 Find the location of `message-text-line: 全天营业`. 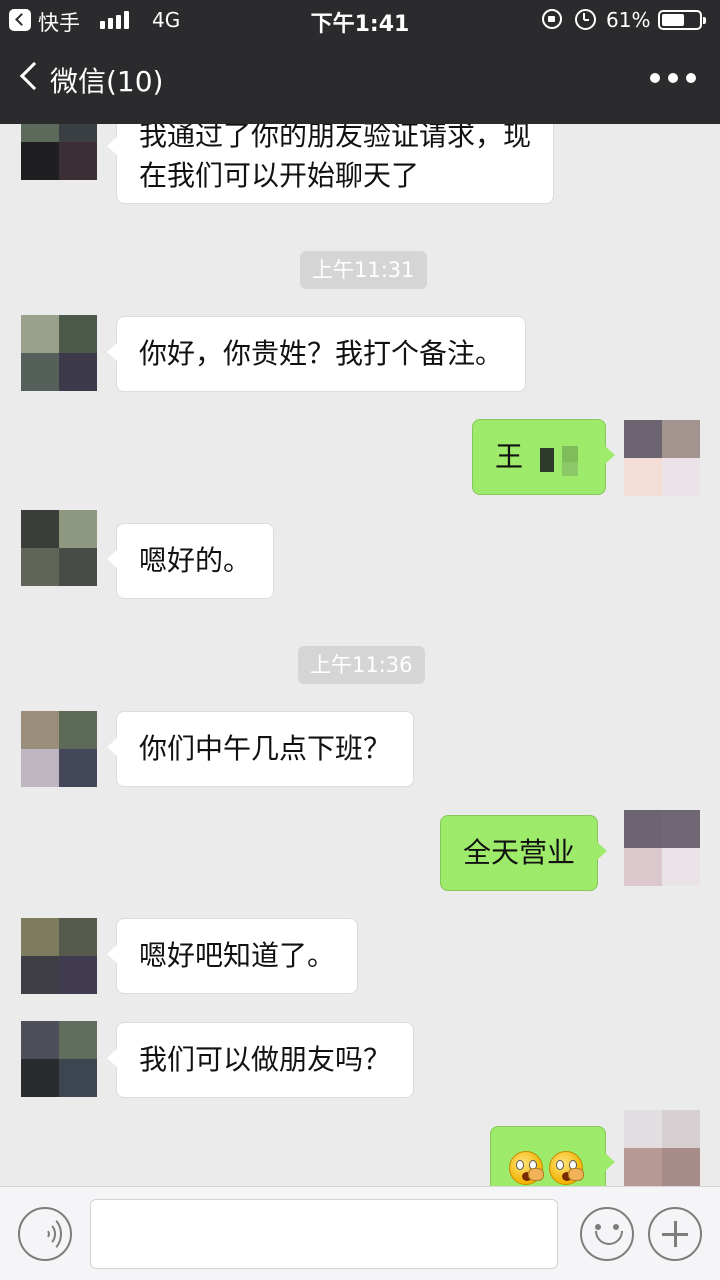

message-text-line: 全天营业 is located at coordinates (519, 852).